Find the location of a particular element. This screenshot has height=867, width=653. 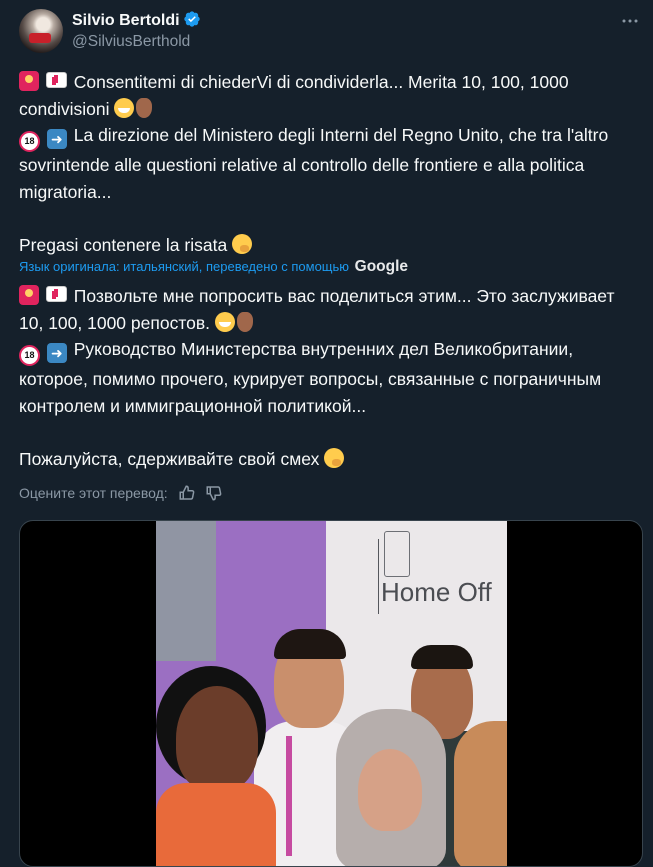

thumbs-down-icon is located at coordinates (214, 493).